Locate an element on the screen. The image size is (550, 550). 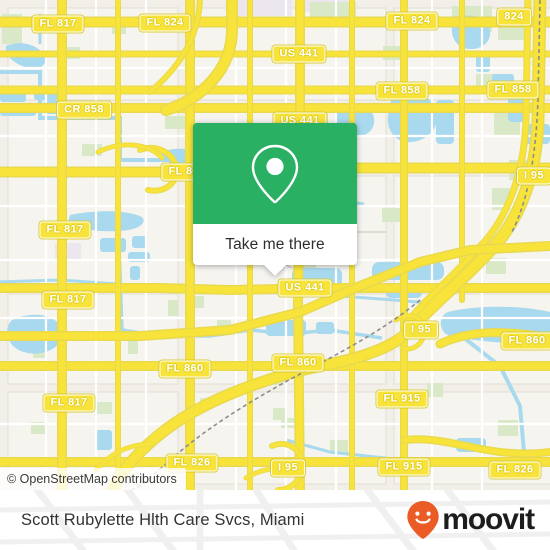
moovit-logo: moovit is located at coordinates (470, 520).